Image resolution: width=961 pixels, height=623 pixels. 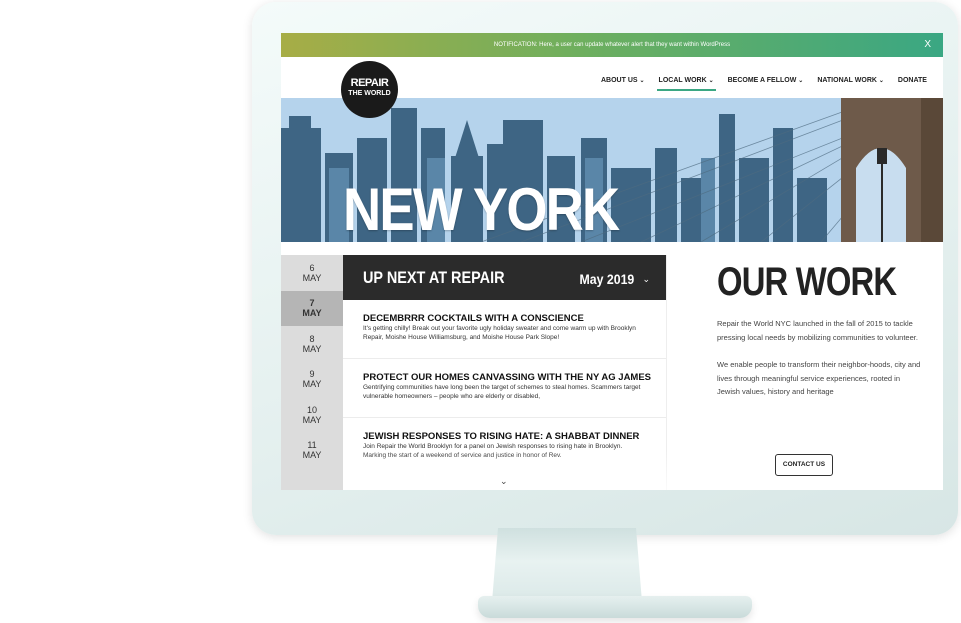 I want to click on date-item: 6 MAY, so click(x=312, y=273).